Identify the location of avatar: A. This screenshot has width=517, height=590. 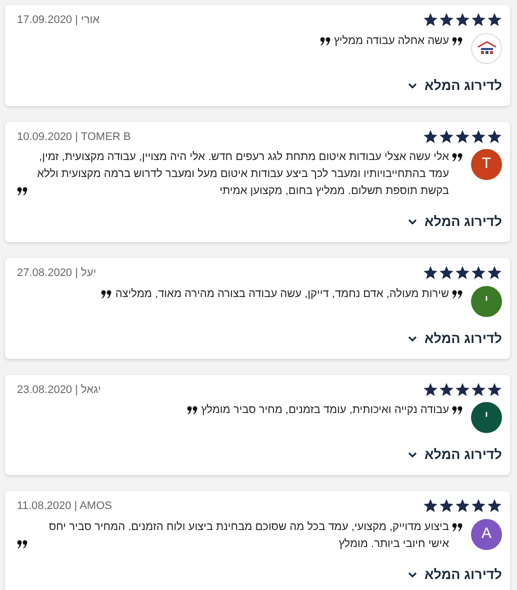
(486, 534).